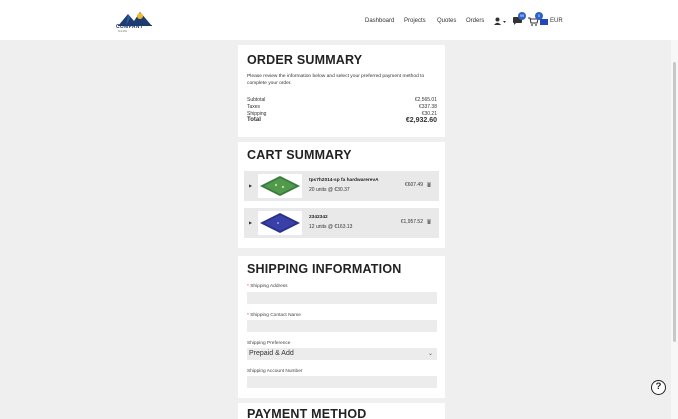 The width and height of the screenshot is (678, 419). What do you see at coordinates (318, 217) in the screenshot?
I see `cart-item-name: 2342342` at bounding box center [318, 217].